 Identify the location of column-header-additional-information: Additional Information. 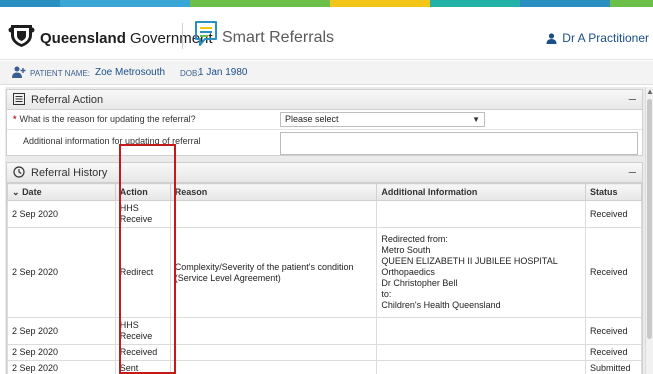
(481, 192).